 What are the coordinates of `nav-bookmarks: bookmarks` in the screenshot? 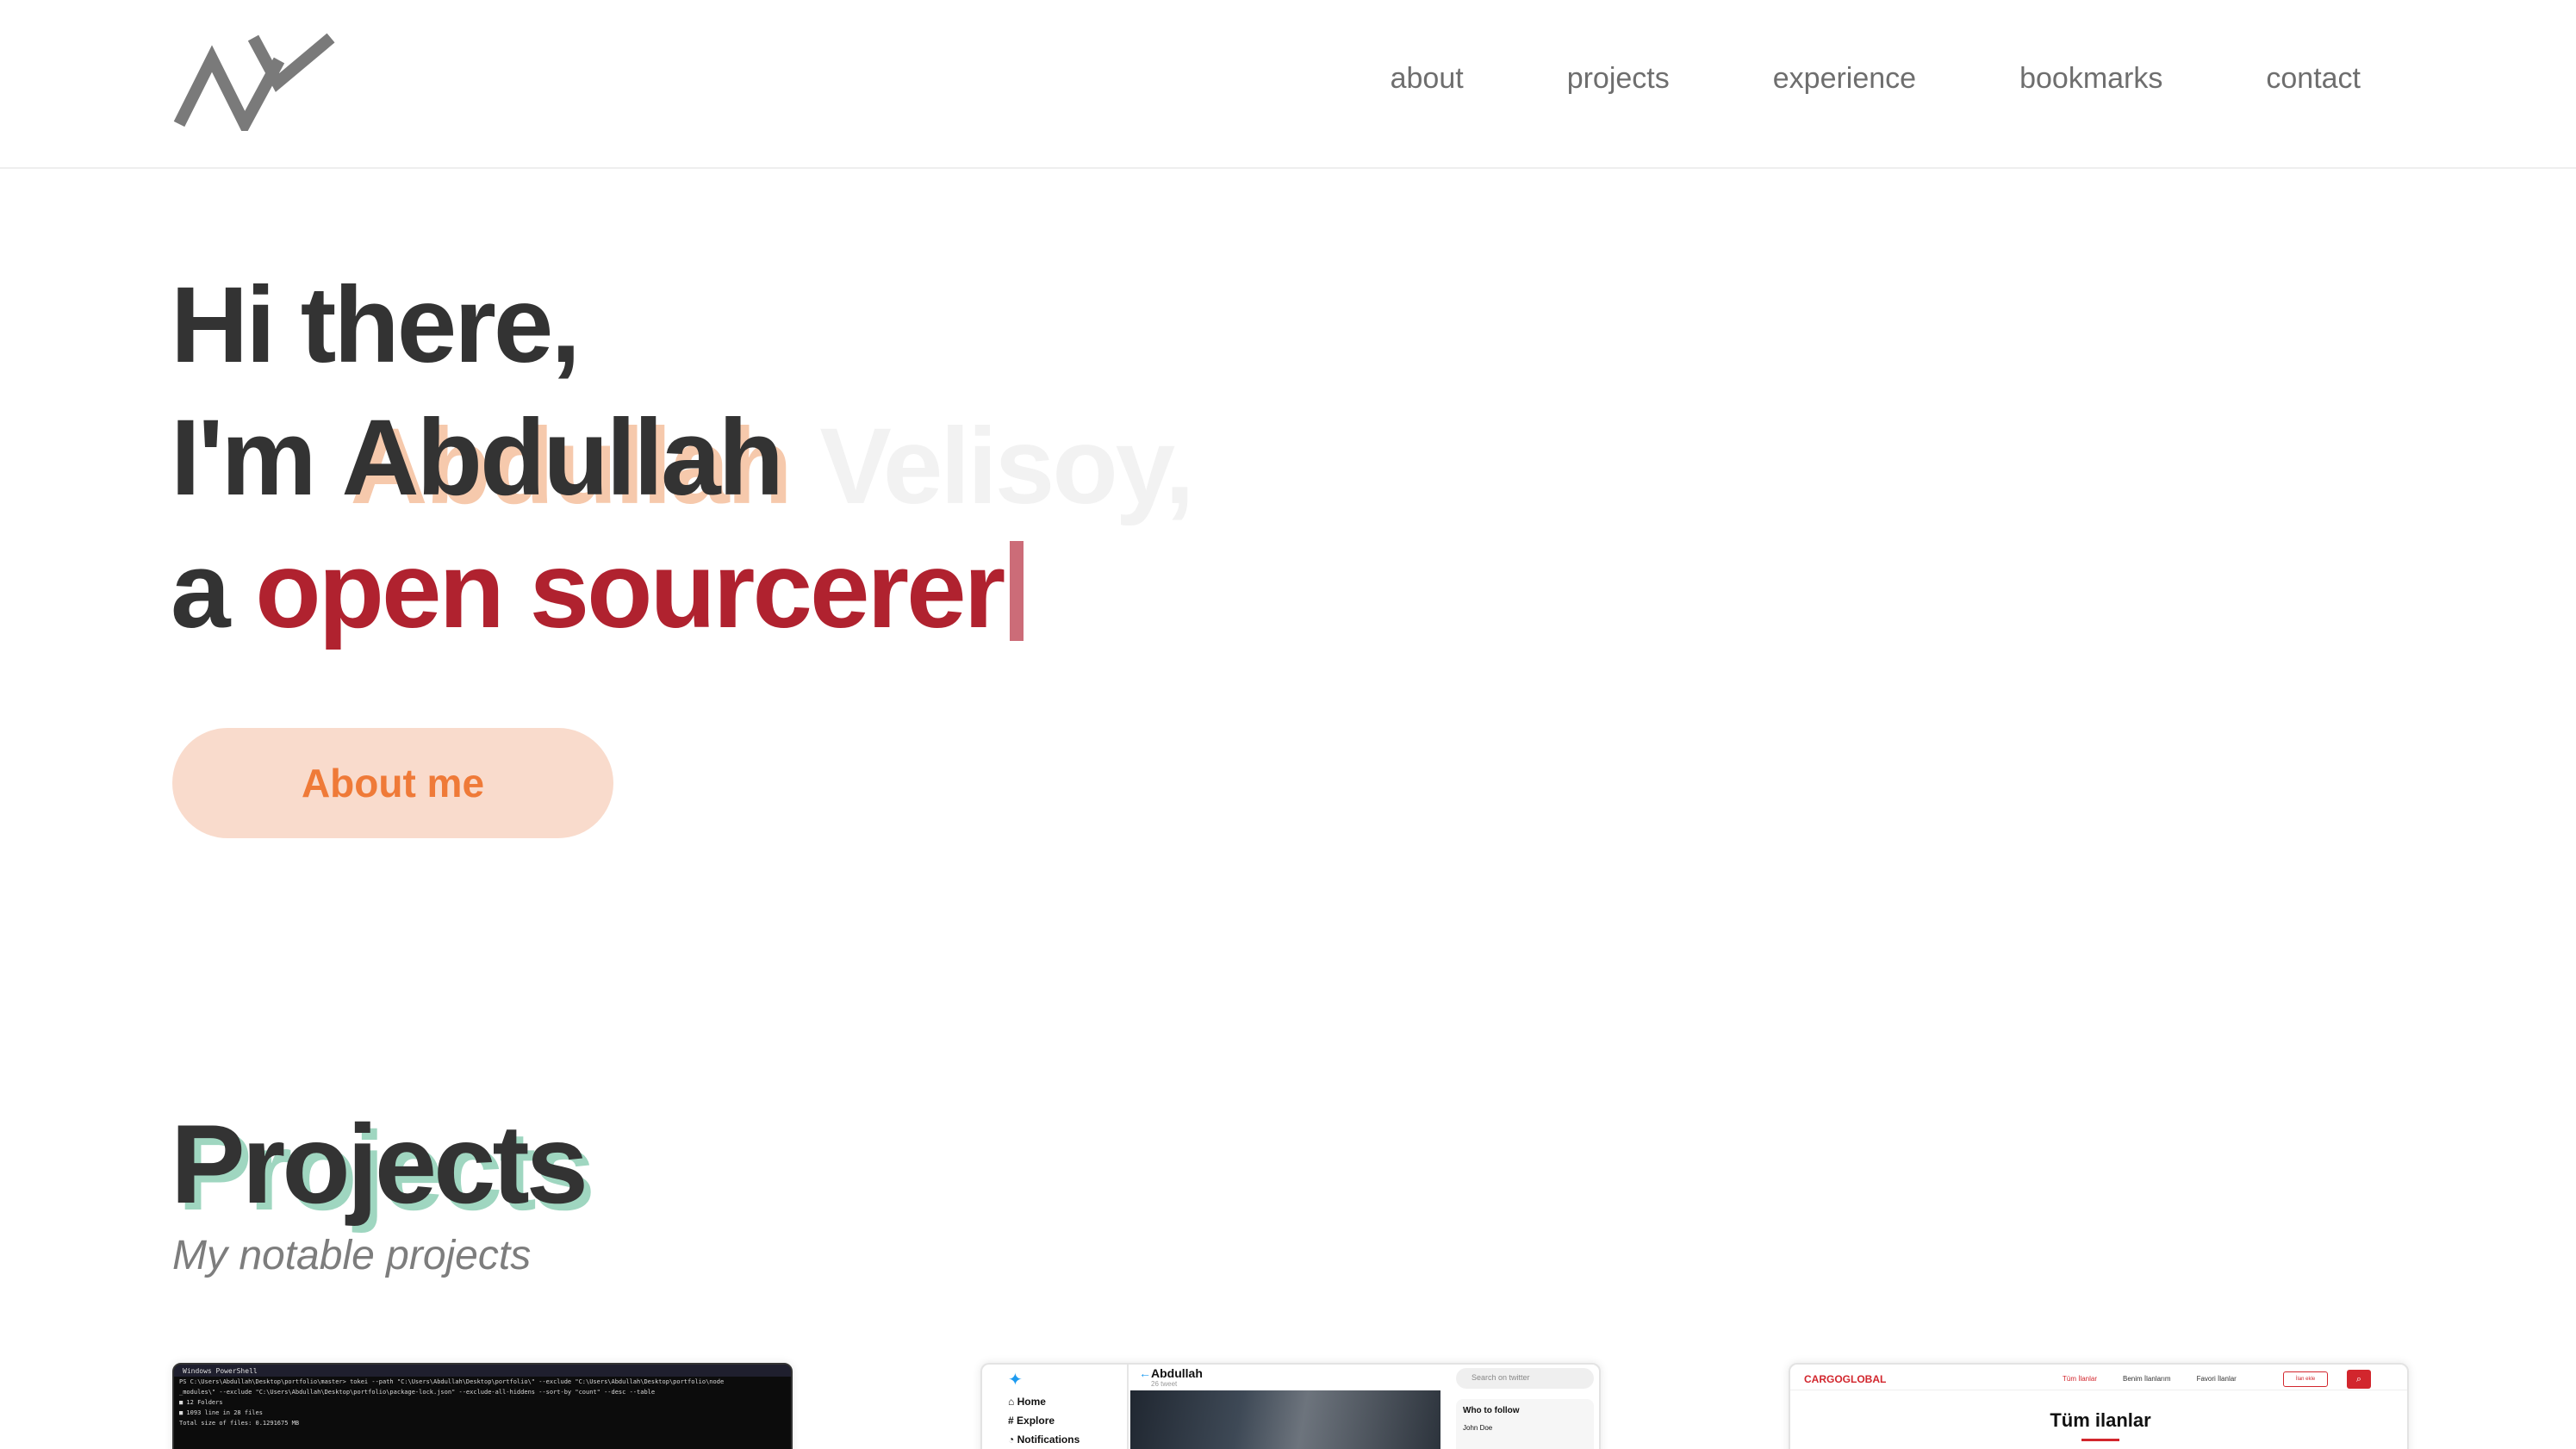 It's located at (2091, 79).